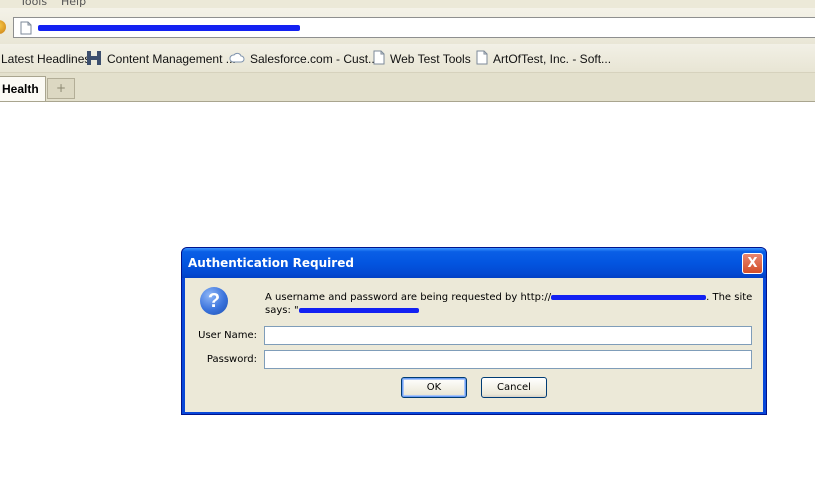  Describe the element at coordinates (20, 89) in the screenshot. I see `tab-label: Health` at that location.